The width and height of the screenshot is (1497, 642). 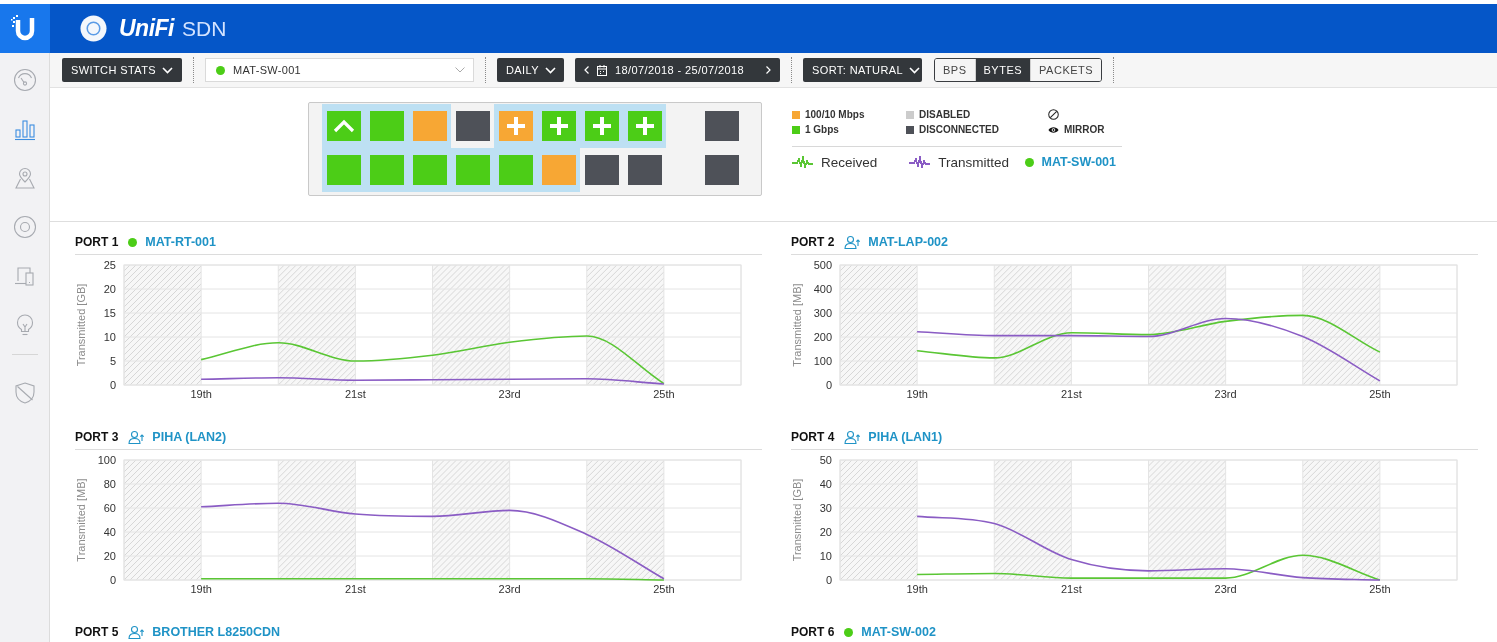 I want to click on disc-icon, so click(x=93, y=28).